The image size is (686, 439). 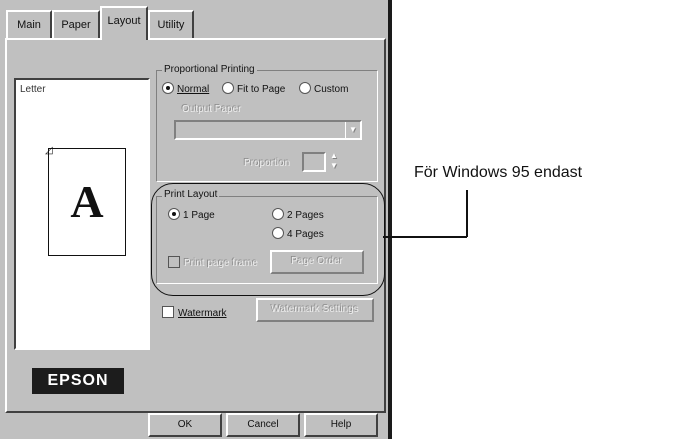 What do you see at coordinates (185, 88) in the screenshot?
I see `radio-normal: Normal` at bounding box center [185, 88].